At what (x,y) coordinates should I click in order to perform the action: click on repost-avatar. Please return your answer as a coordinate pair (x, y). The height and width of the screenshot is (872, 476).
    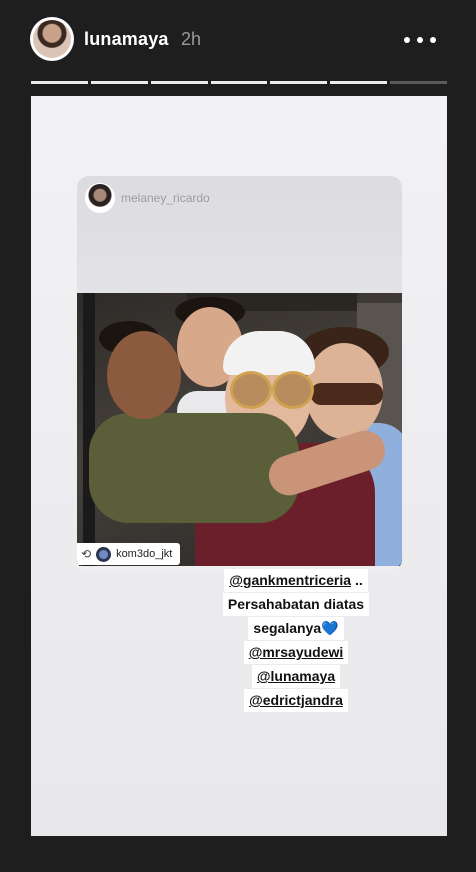
    Looking at the image, I should click on (100, 198).